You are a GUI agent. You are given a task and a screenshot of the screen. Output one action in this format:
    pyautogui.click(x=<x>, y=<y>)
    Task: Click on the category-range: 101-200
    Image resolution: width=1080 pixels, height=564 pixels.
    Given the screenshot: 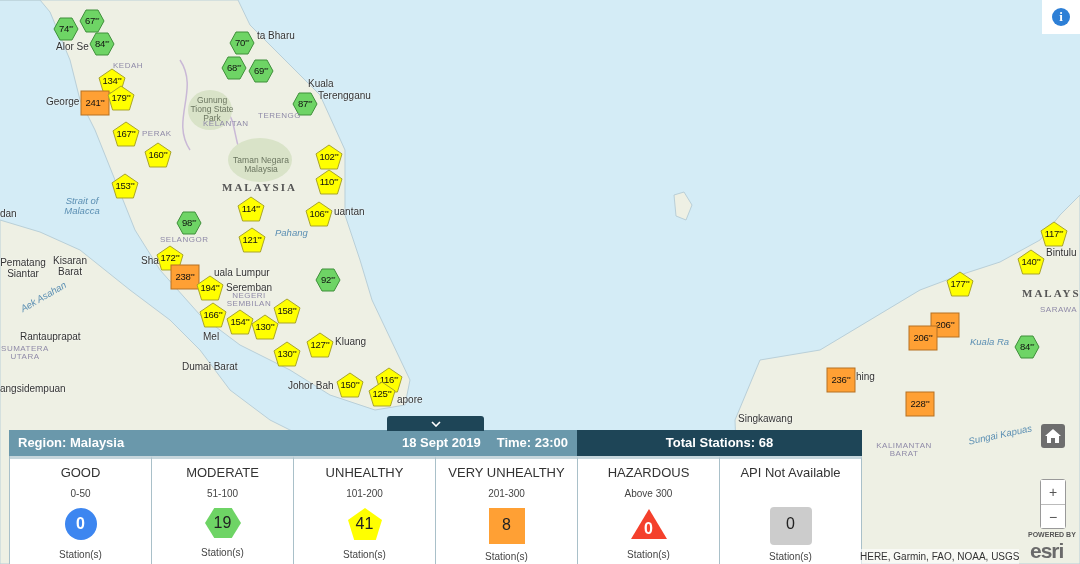 What is the action you would take?
    pyautogui.click(x=364, y=493)
    